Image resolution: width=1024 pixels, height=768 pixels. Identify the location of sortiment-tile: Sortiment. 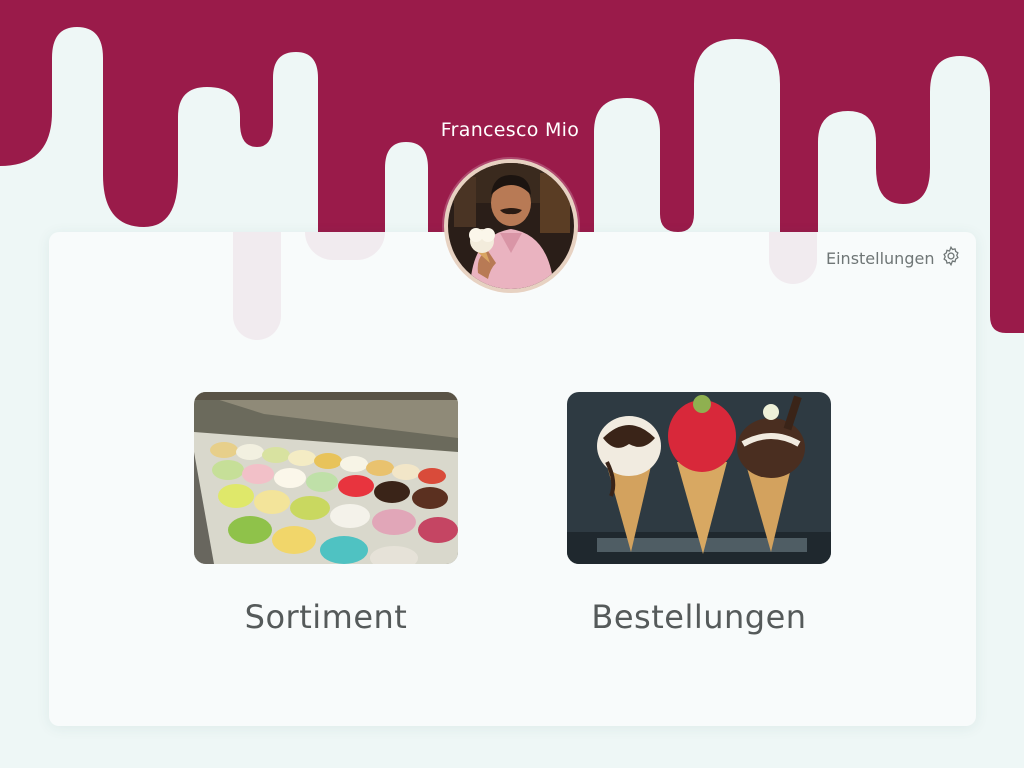
(326, 514).